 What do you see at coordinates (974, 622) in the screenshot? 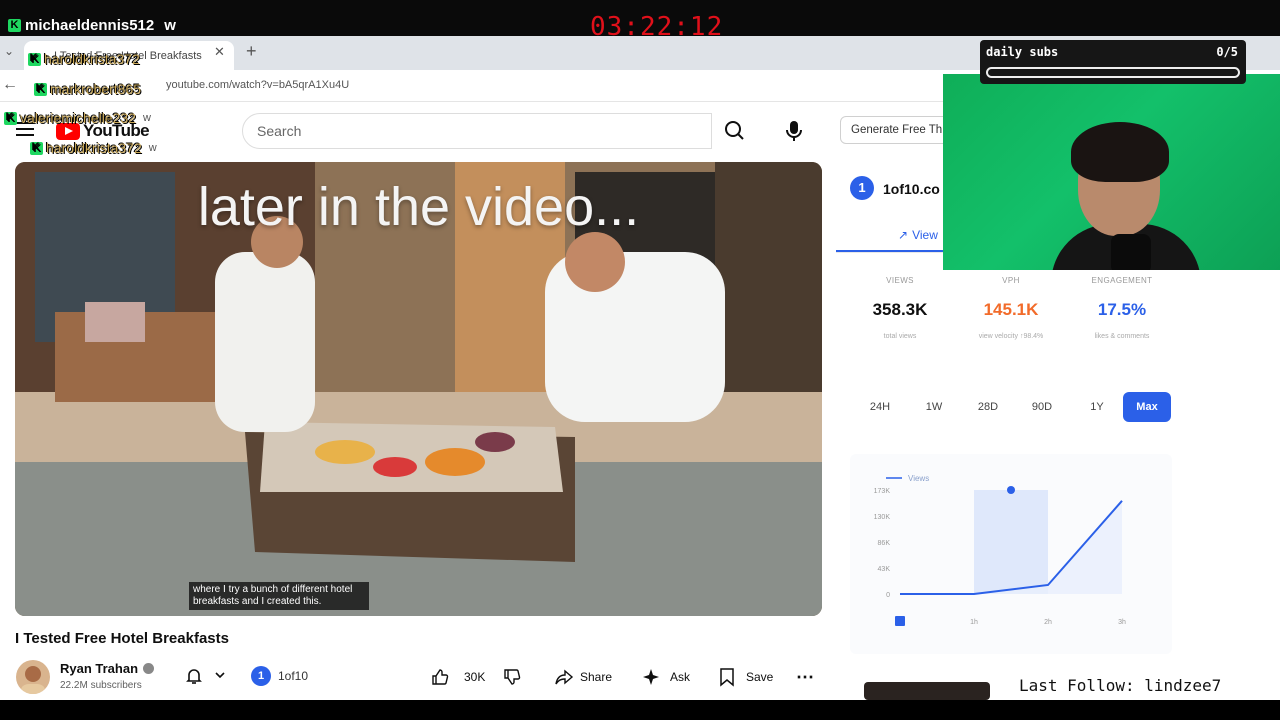
I see `chart-x-tick-label: 1h` at bounding box center [974, 622].